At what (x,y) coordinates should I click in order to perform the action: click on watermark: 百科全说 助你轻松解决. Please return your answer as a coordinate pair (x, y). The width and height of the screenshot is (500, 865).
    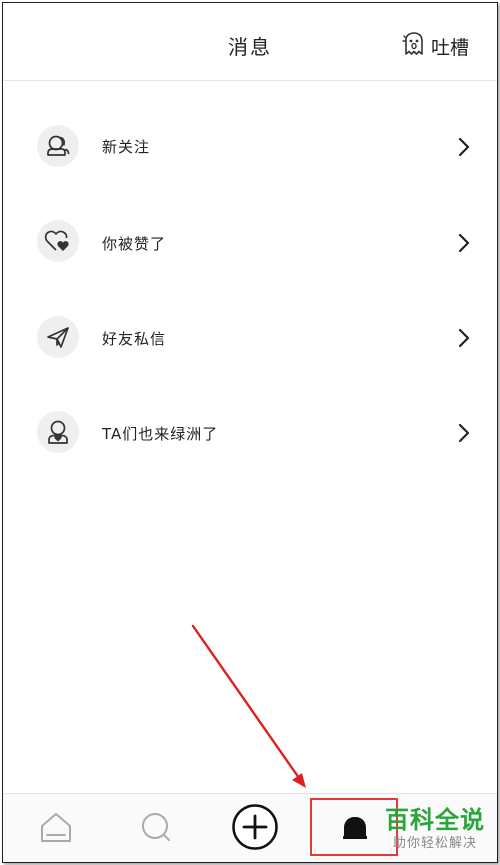
    Looking at the image, I should click on (435, 829).